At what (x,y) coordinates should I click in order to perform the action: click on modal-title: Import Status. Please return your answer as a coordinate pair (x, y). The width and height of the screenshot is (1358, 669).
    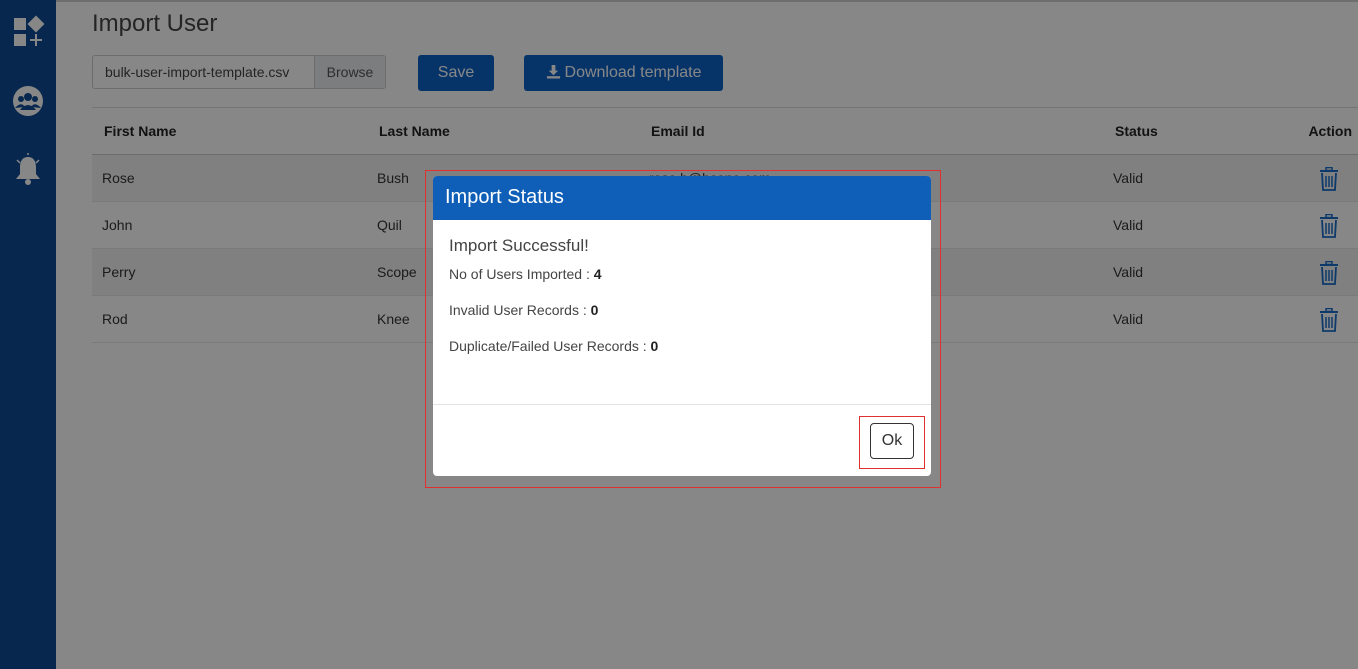
    Looking at the image, I should click on (682, 198).